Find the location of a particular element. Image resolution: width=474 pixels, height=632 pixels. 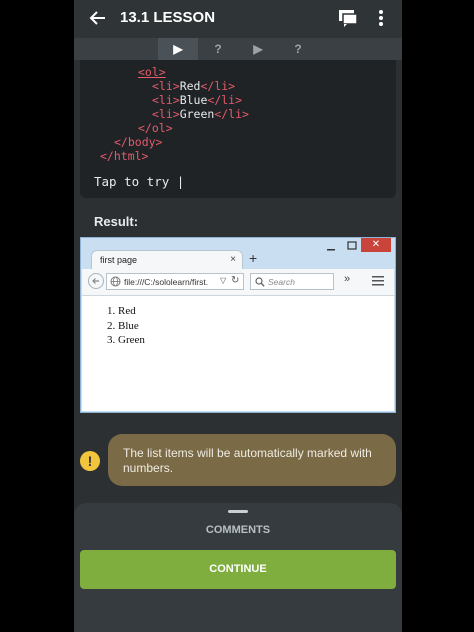

tap-to-try-prompt: Tap to try | is located at coordinates (139, 181).